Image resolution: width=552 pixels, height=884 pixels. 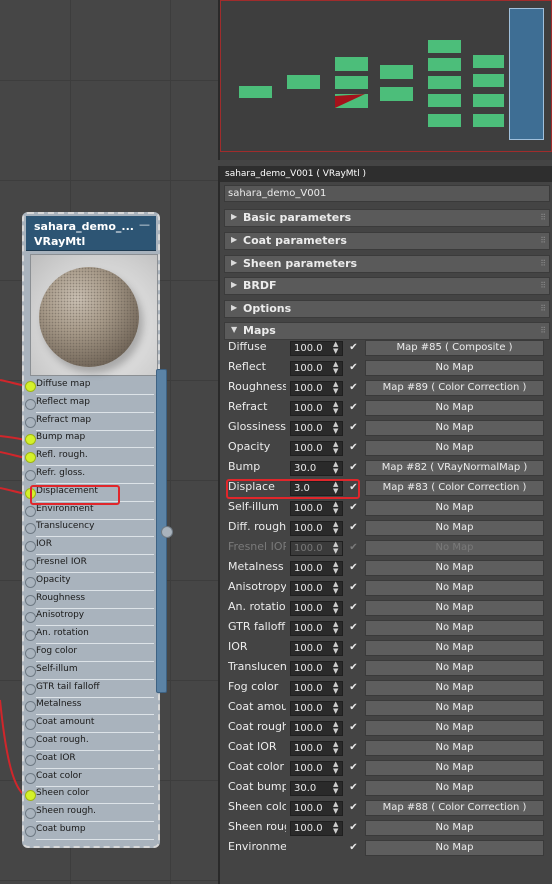 I want to click on node-slot: An. rotation, so click(x=91, y=636).